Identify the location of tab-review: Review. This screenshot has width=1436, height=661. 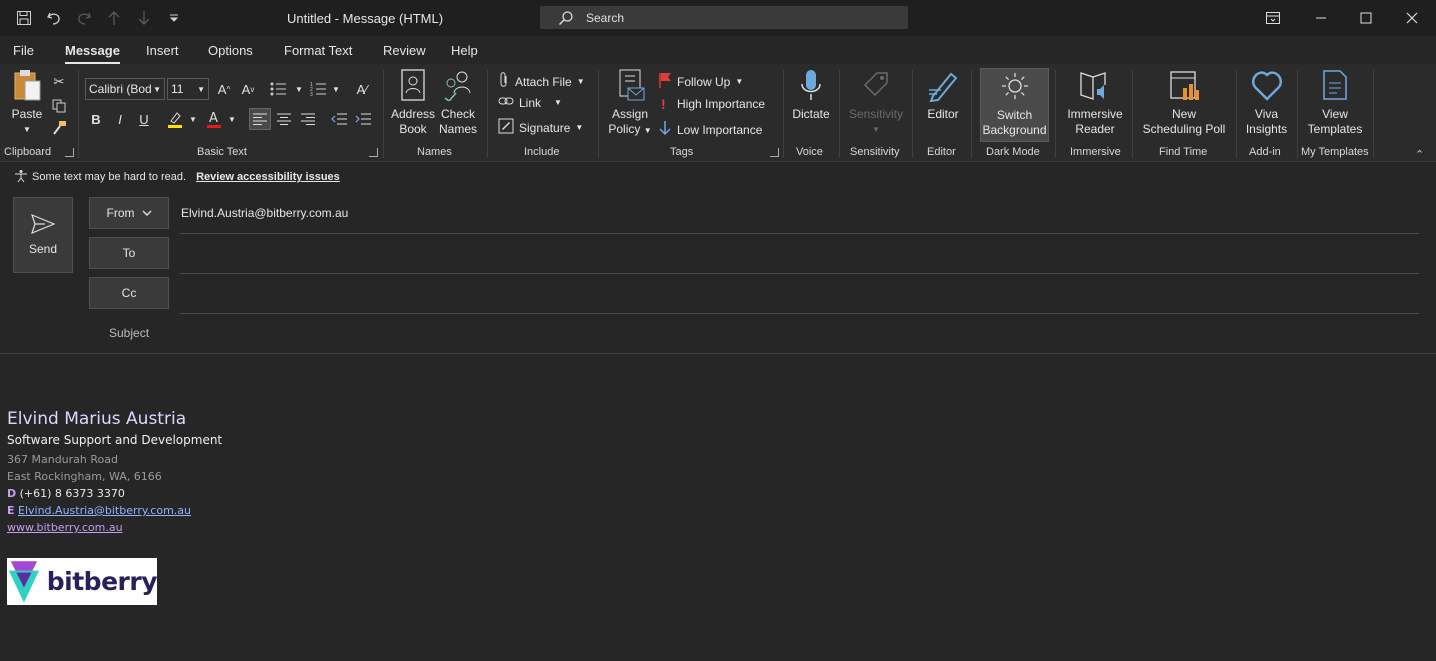
(404, 50).